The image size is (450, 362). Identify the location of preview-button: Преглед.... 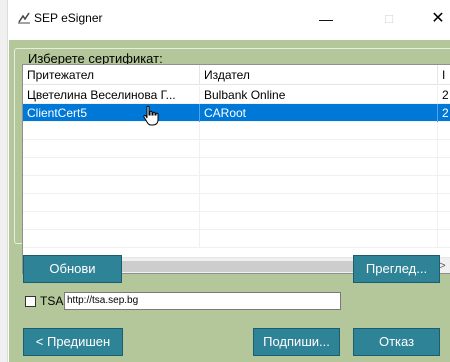
(396, 269).